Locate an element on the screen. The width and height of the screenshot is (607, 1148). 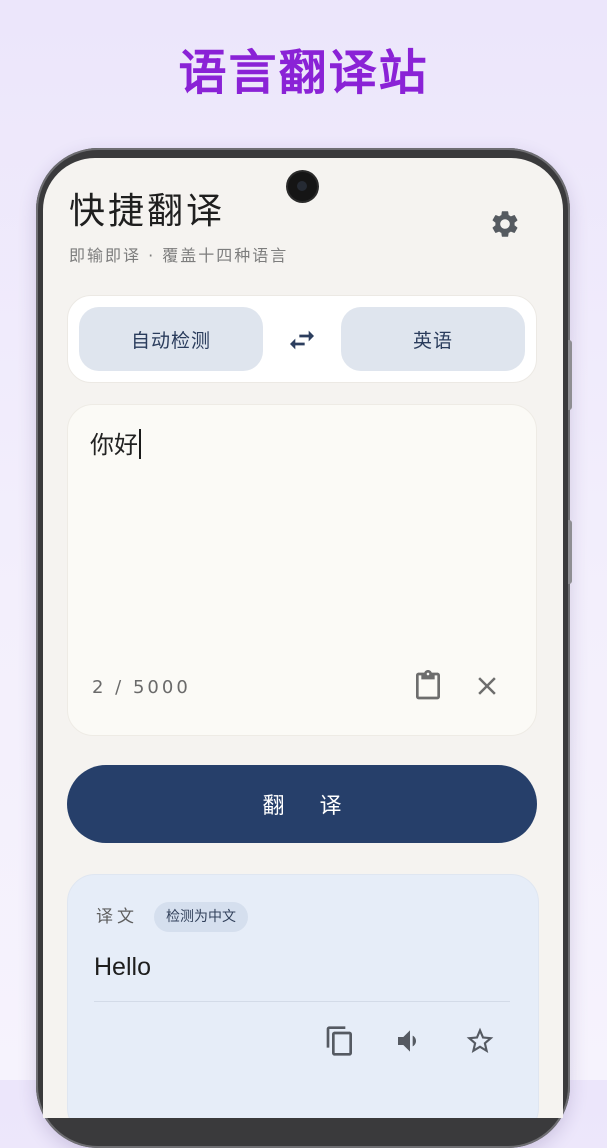
star-icon is located at coordinates (480, 1041).